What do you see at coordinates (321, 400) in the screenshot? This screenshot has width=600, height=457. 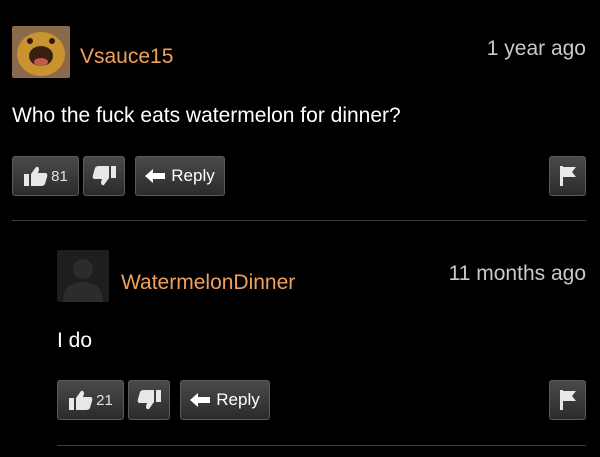 I see `comment-actions: 21 Reply` at bounding box center [321, 400].